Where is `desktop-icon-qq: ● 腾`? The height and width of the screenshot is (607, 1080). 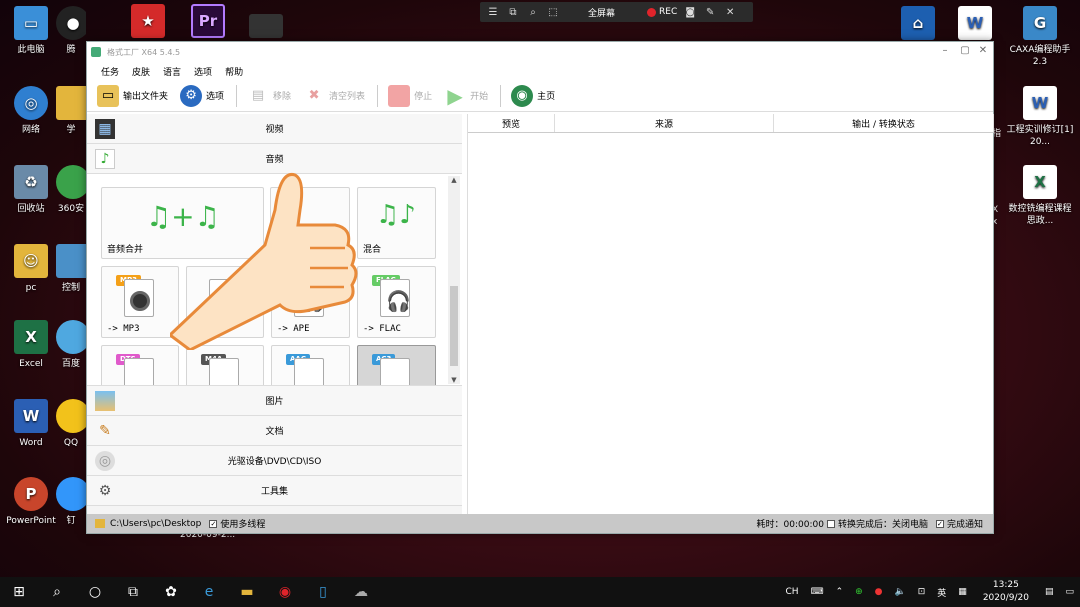 desktop-icon-qq: ● 腾 is located at coordinates (71, 31).